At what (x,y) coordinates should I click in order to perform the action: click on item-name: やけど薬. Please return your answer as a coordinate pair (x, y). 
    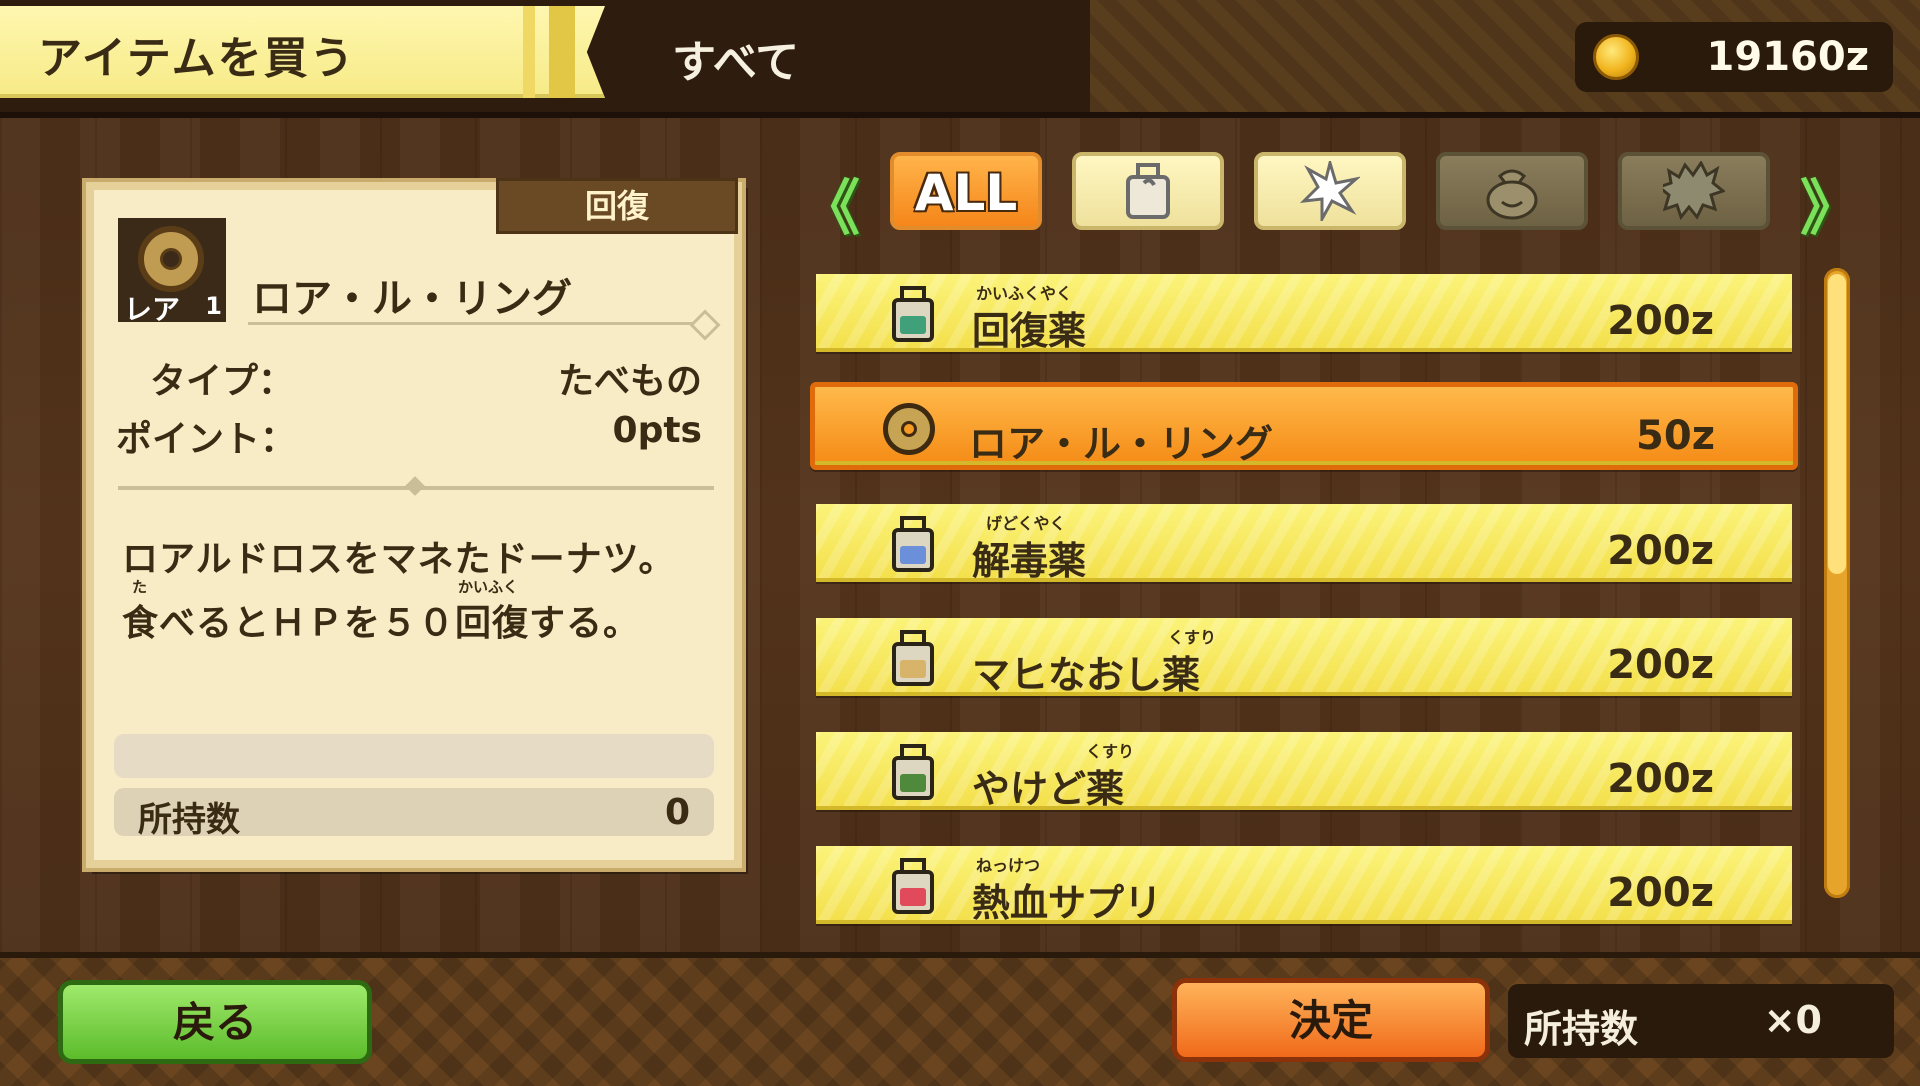
    Looking at the image, I should click on (1048, 789).